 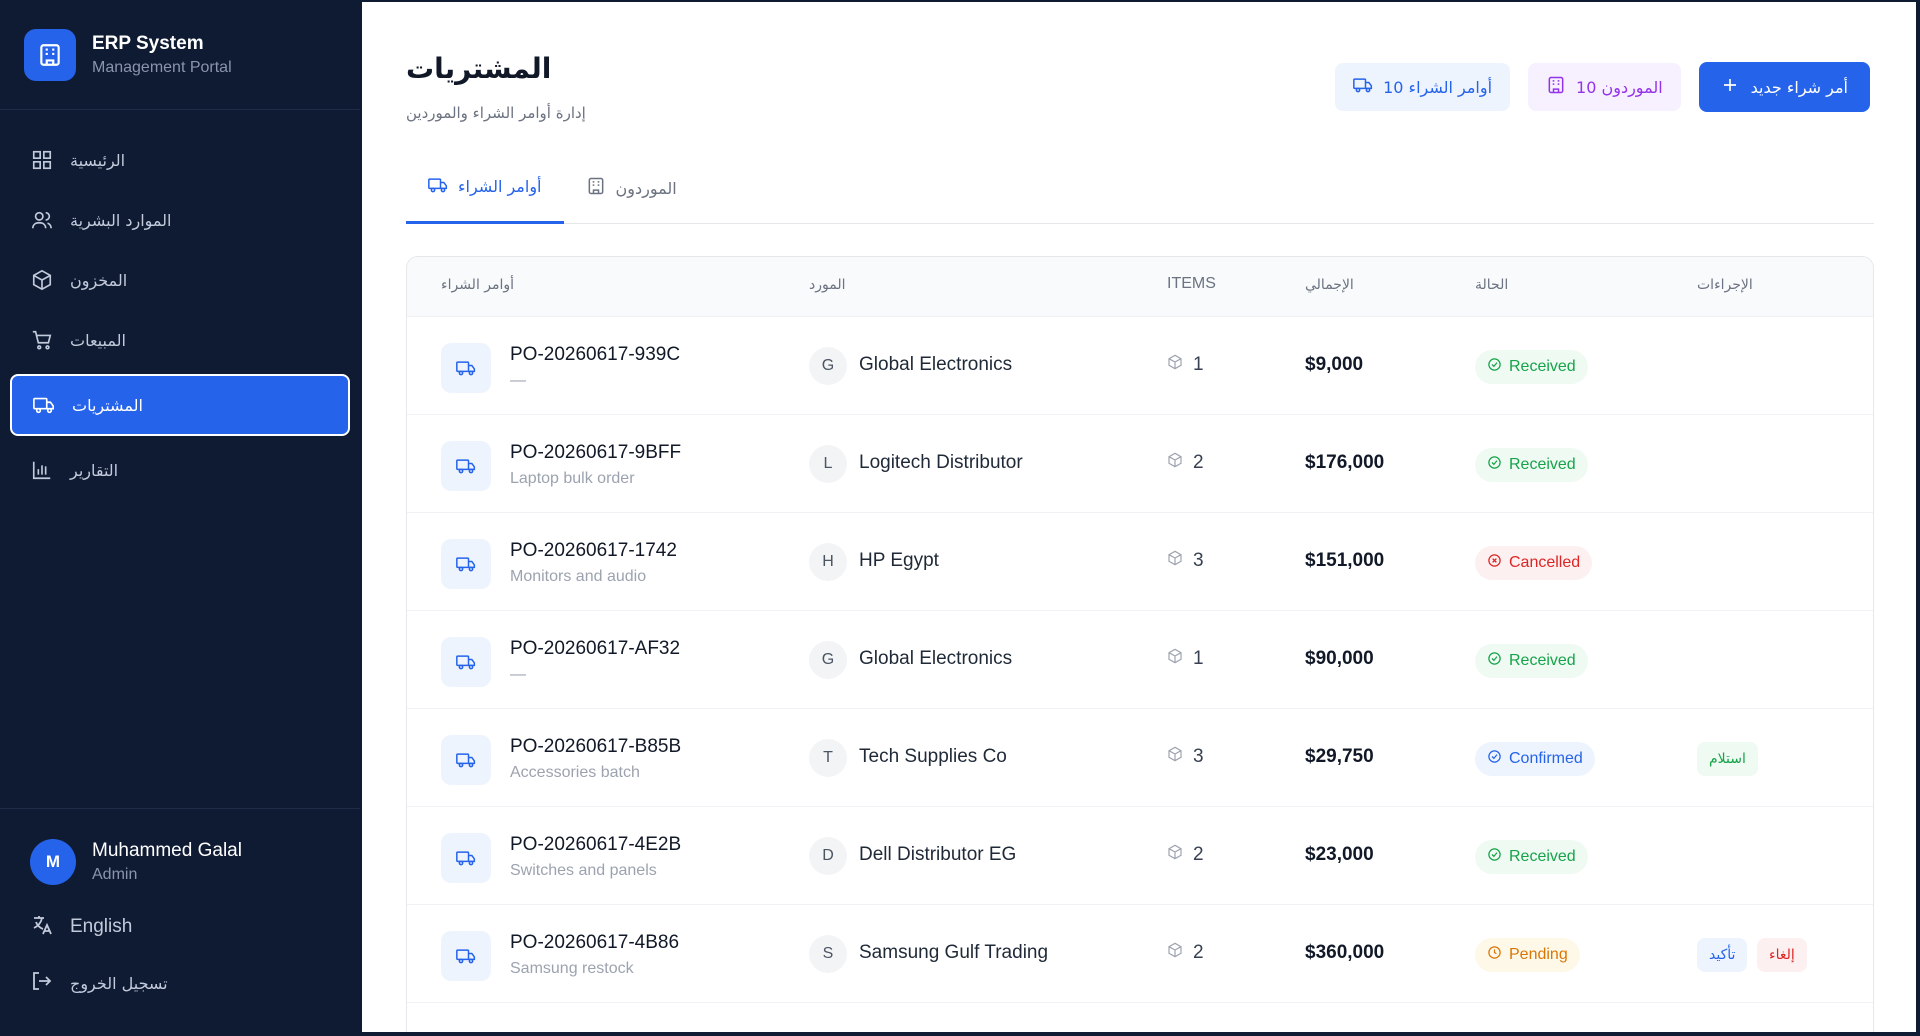 I want to click on sidebar-item-label: المشتريات, so click(x=107, y=405).